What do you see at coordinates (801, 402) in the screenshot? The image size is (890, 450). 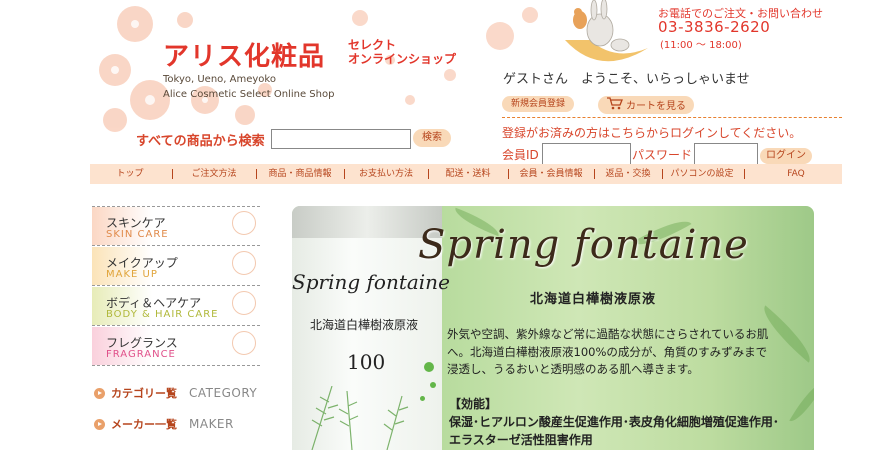 I see `leaf-decoration` at bounding box center [801, 402].